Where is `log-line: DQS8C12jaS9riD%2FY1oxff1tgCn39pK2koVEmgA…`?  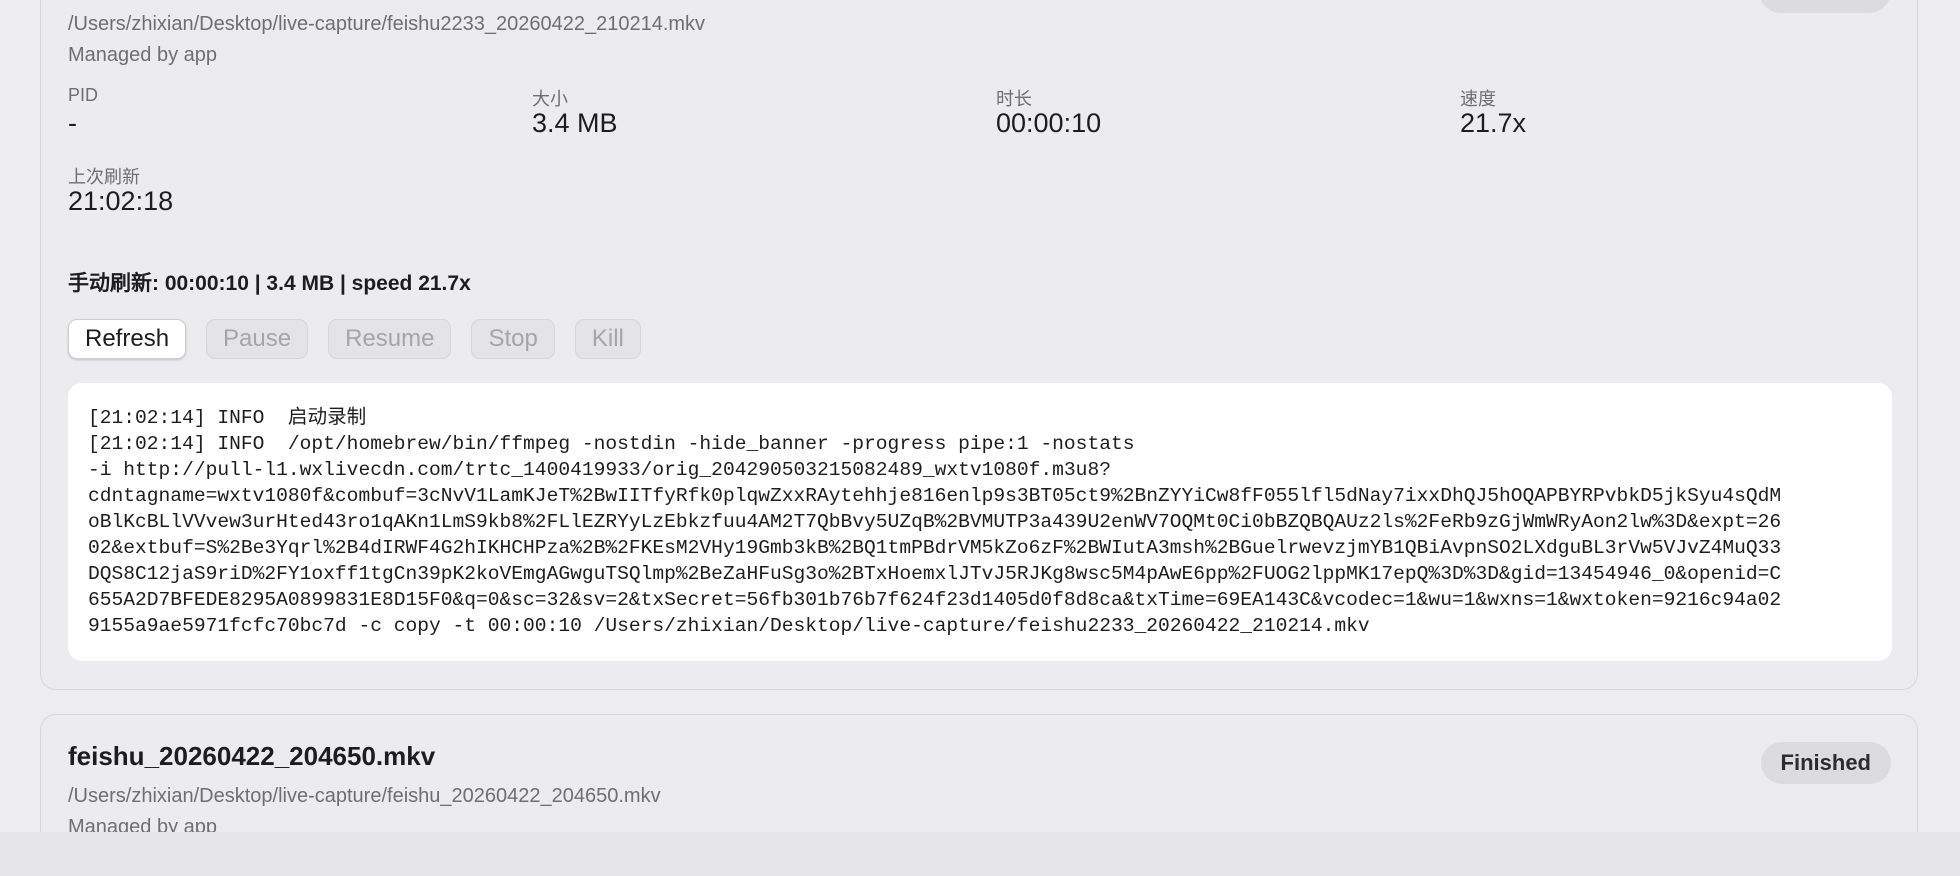 log-line: DQS8C12jaS9riD%2FY1oxff1tgCn39pK2koVEmgA… is located at coordinates (935, 574).